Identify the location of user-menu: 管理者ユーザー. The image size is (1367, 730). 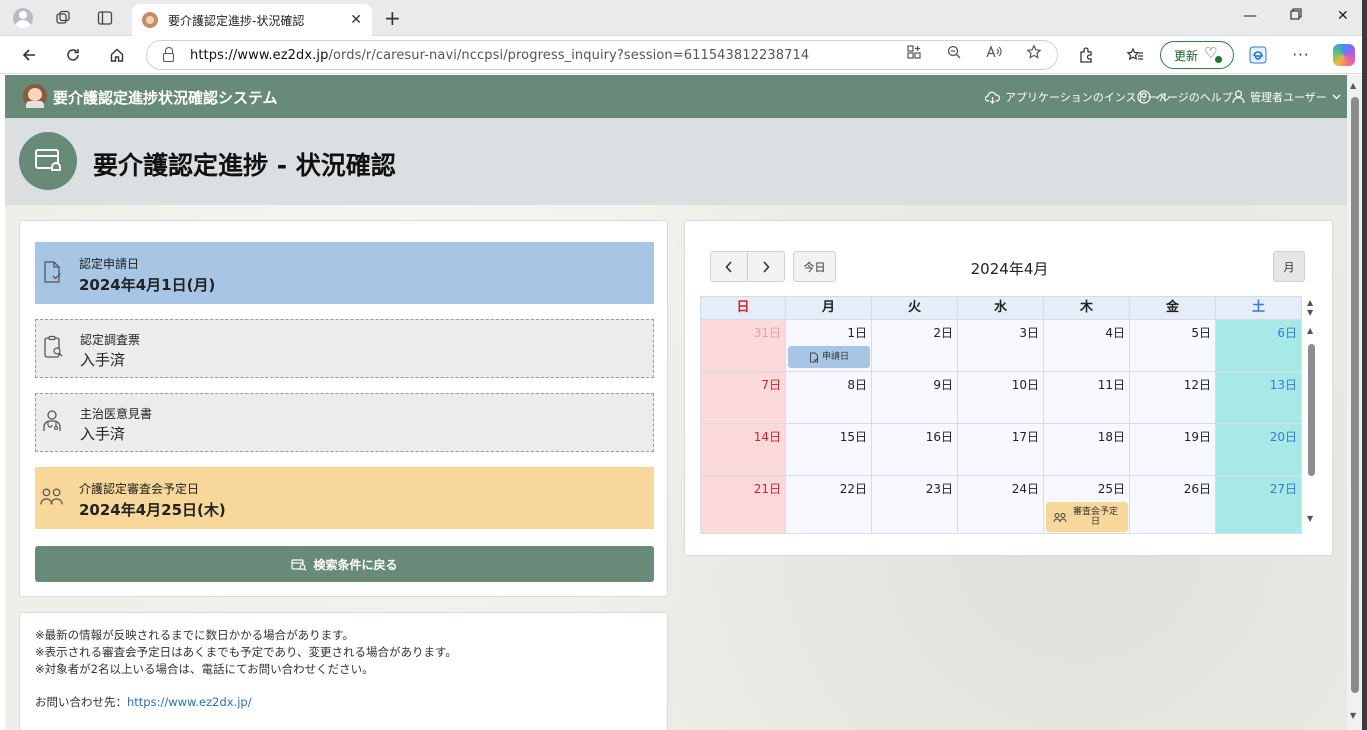
(1286, 97).